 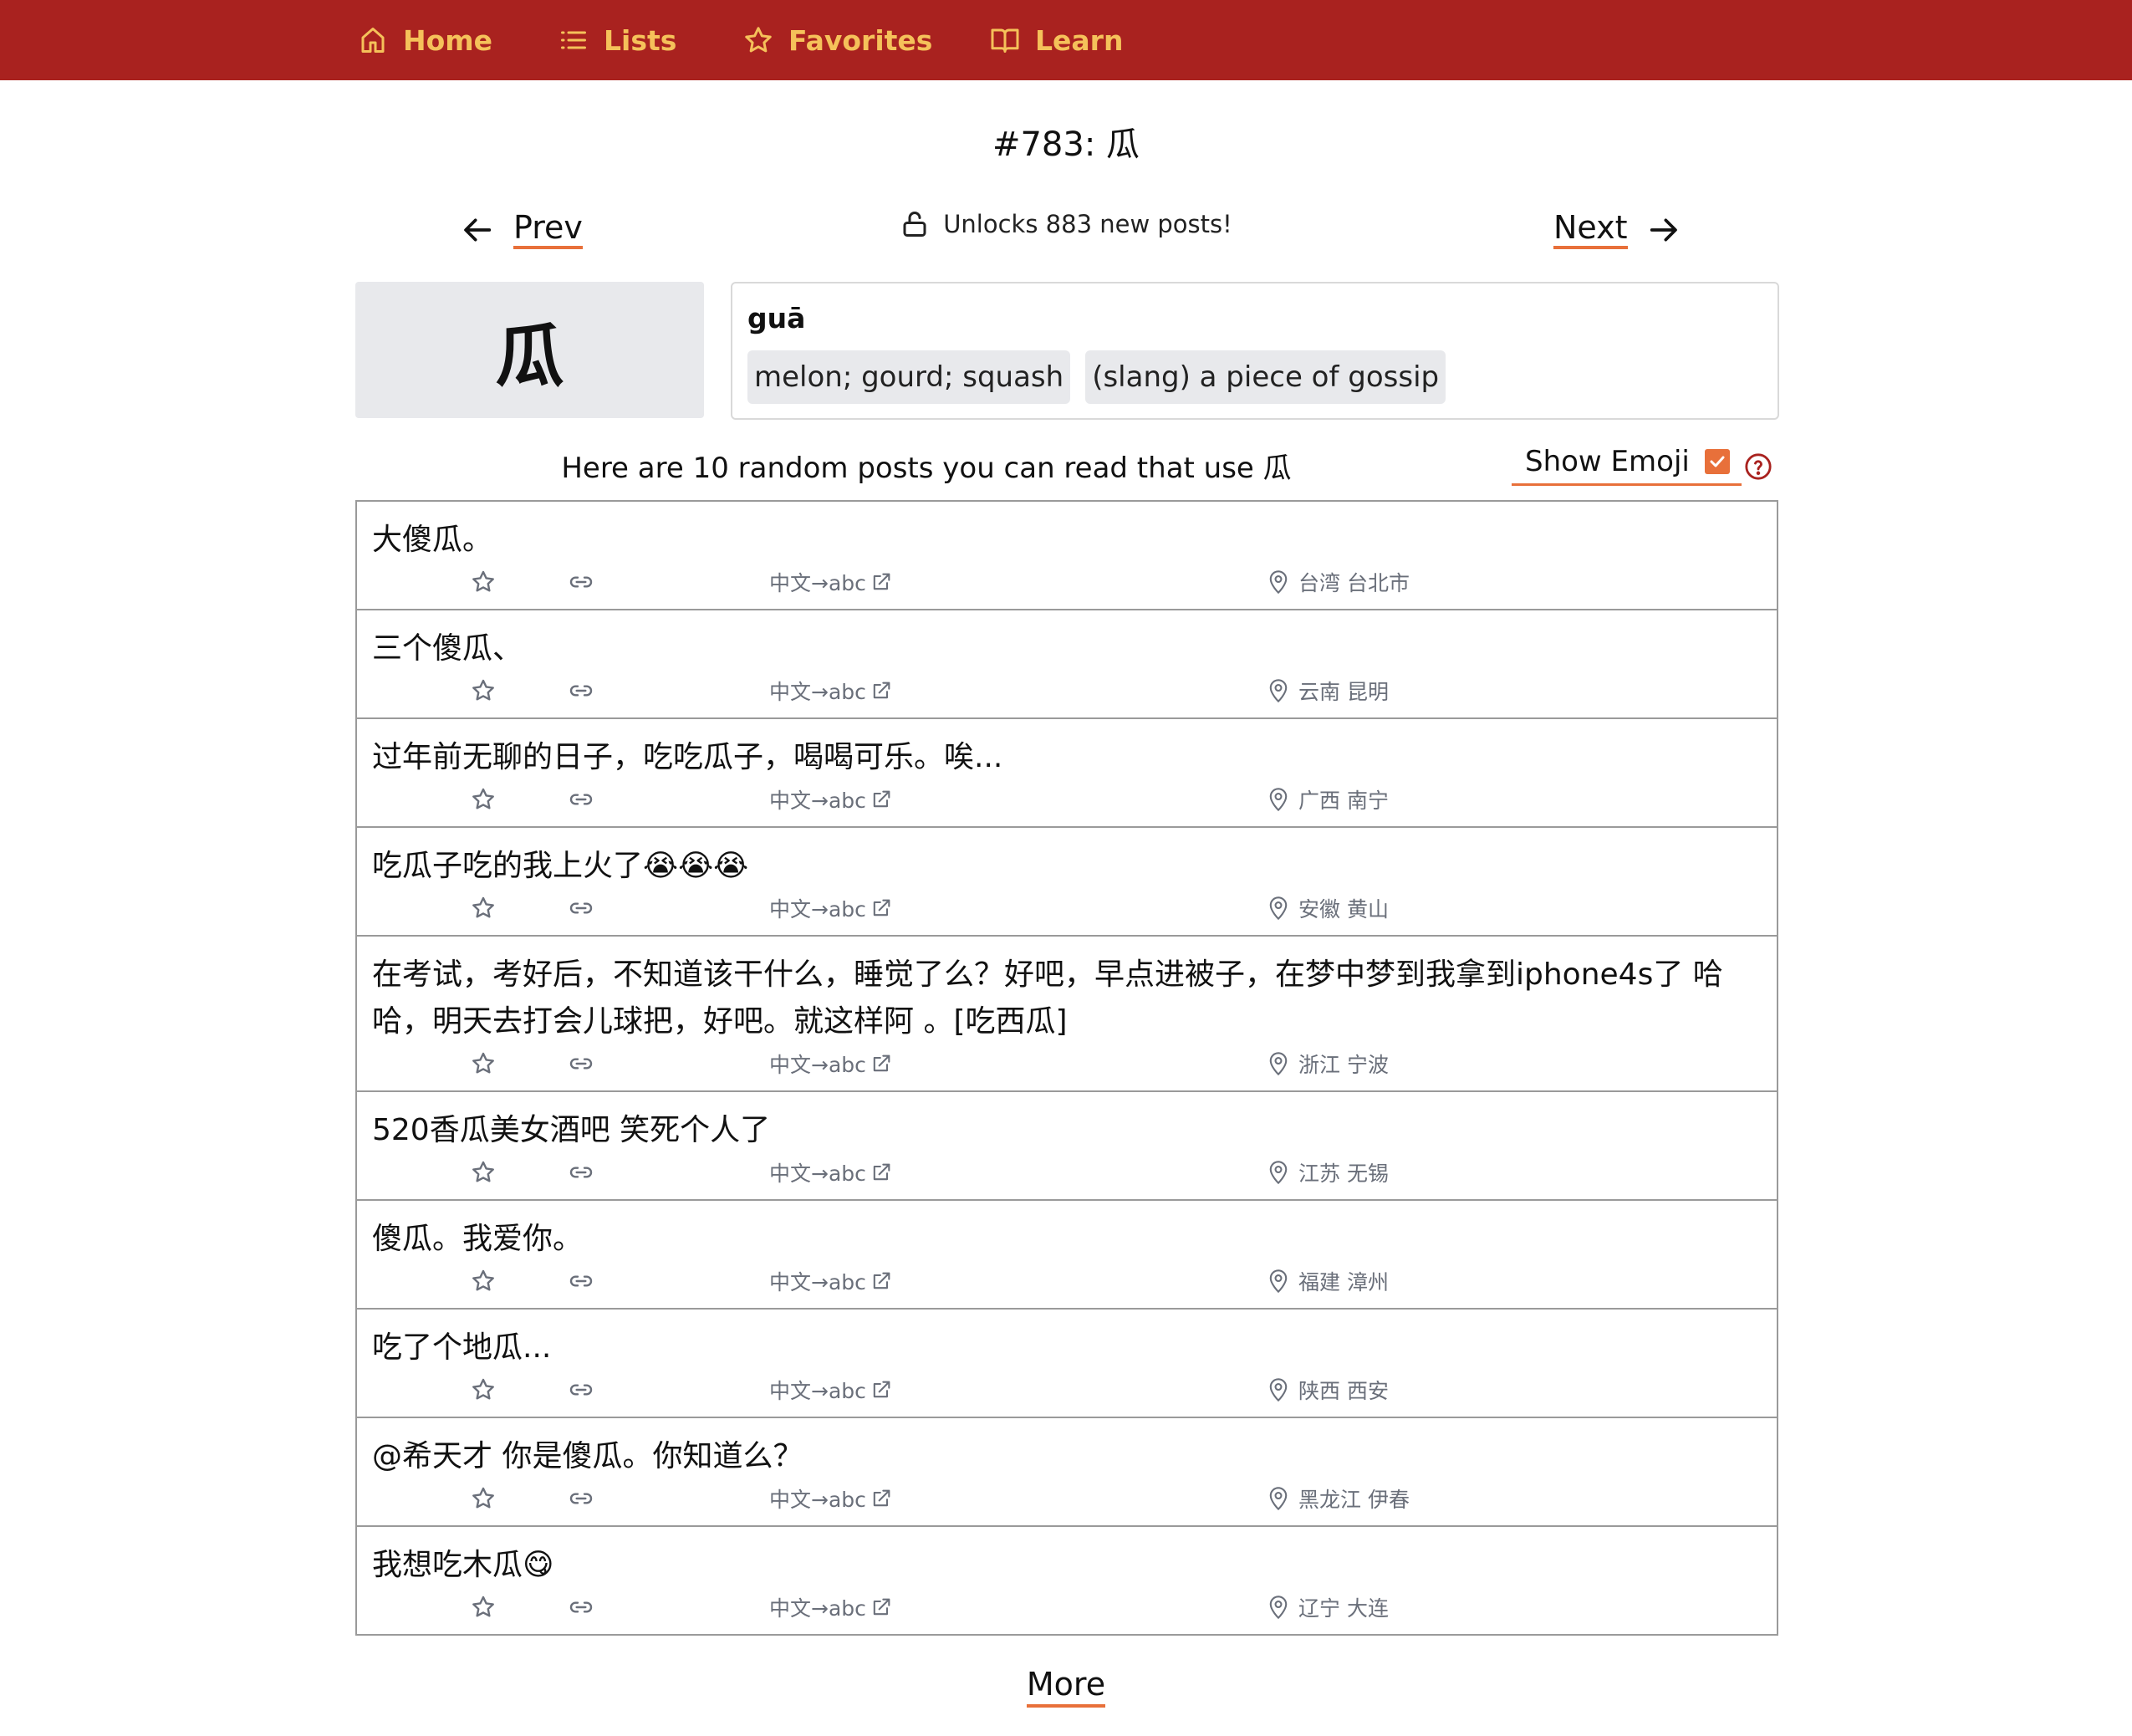 I want to click on post-meta: 中文→abc 江苏 无锡, so click(x=1067, y=1173).